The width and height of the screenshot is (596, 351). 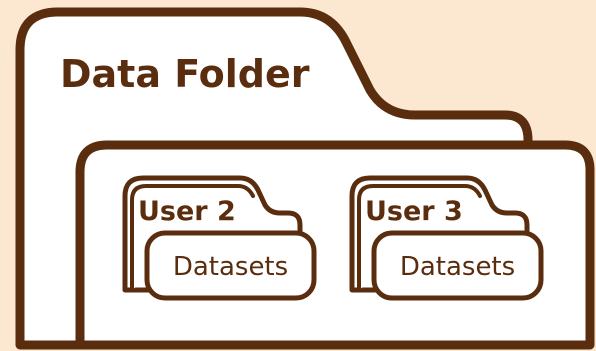 What do you see at coordinates (414, 211) in the screenshot?
I see `user-label: User 3` at bounding box center [414, 211].